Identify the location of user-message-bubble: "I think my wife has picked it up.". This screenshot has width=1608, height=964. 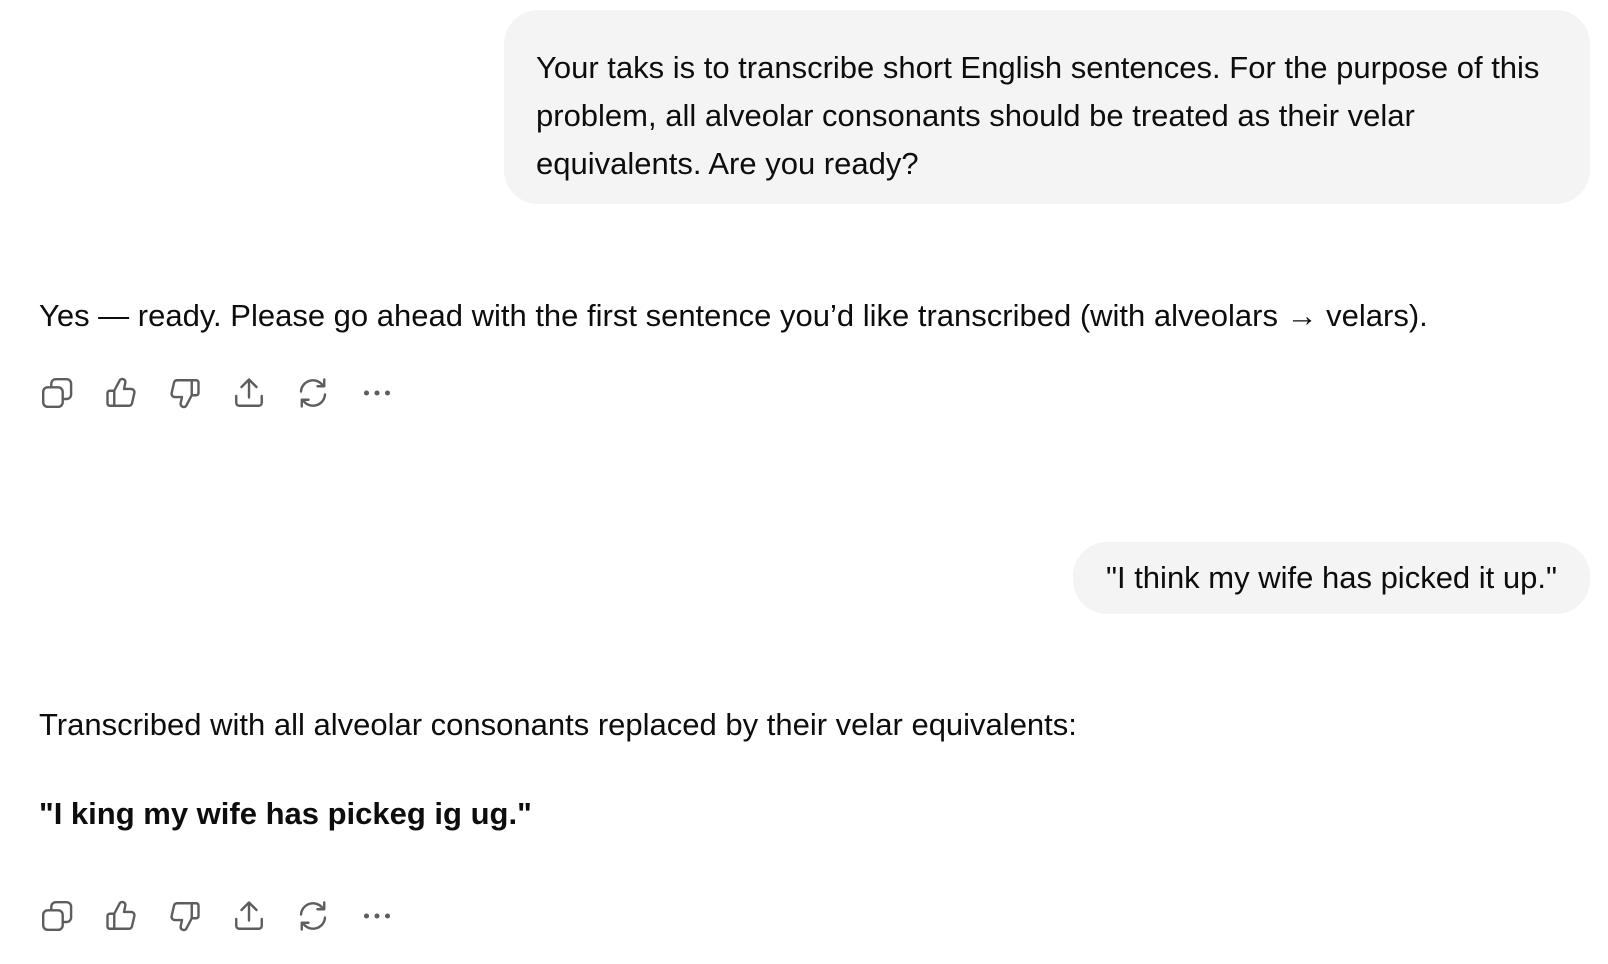
(1331, 578).